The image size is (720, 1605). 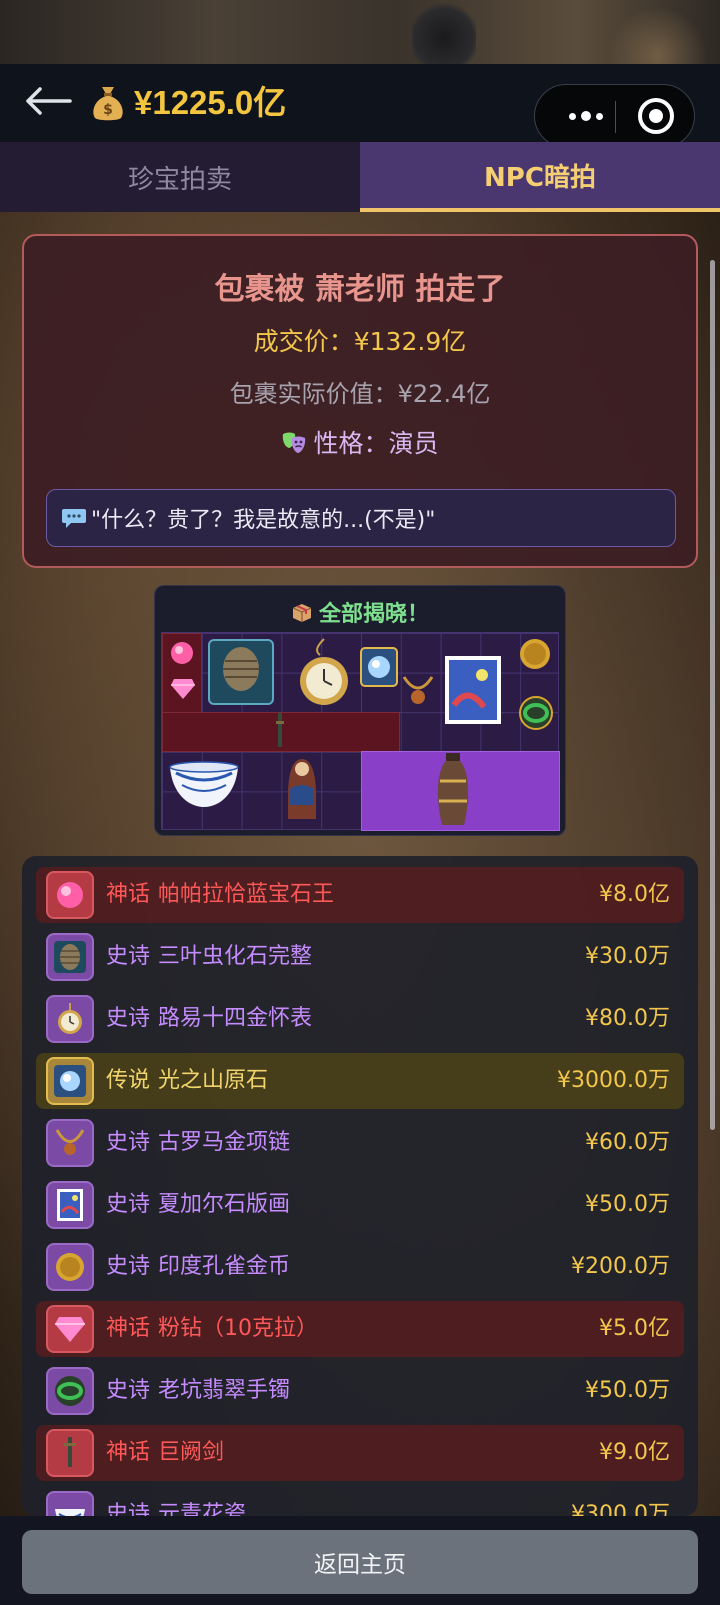 I want to click on tab-npc-blind-auction: NPC暗拍, so click(x=540, y=177).